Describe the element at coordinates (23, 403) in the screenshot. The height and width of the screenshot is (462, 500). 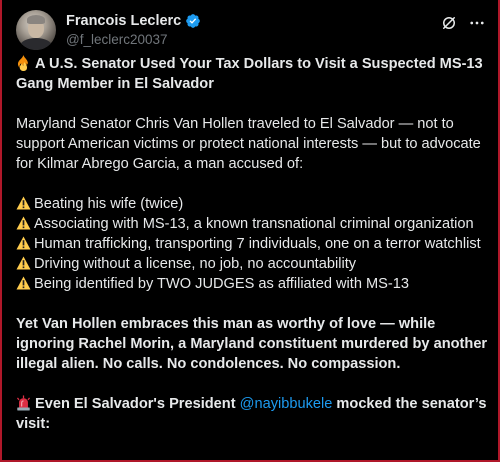
I see `siren-icon` at that location.